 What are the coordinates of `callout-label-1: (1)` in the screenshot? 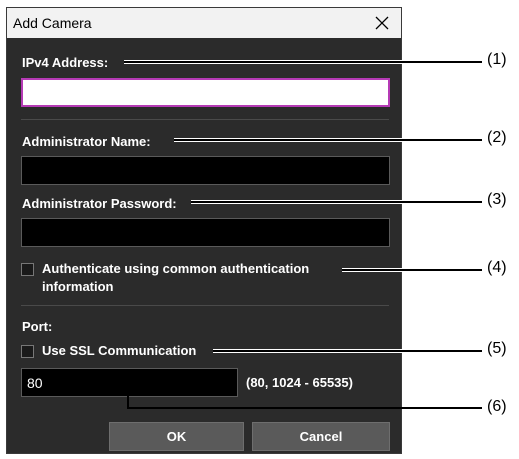 It's located at (497, 59).